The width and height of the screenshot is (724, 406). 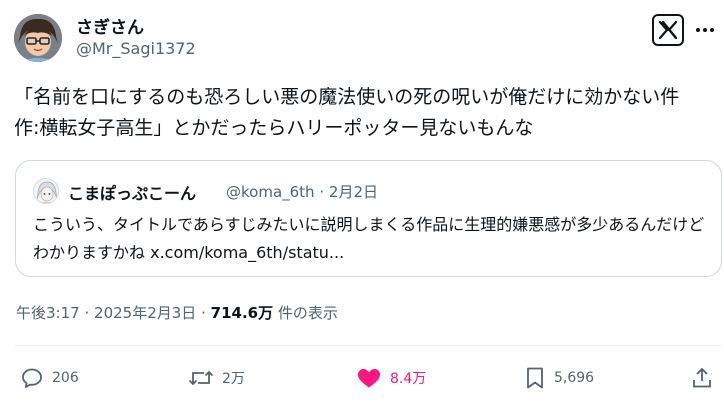 I want to click on repost-count: 2万, so click(x=233, y=379).